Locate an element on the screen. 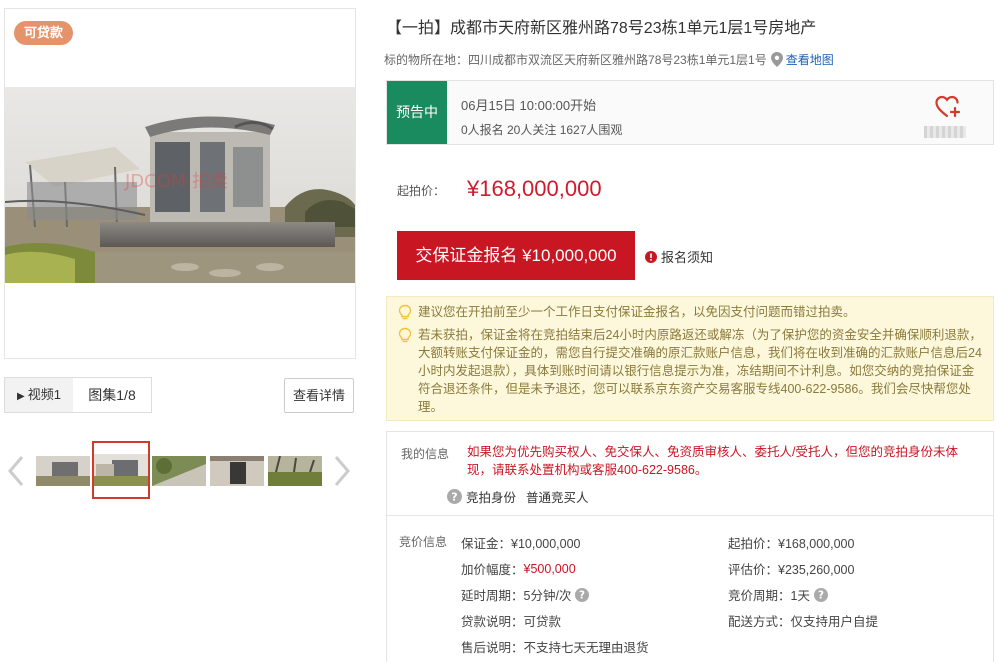 This screenshot has height=662, width=996. auction-status-bar: 预告中 06月15日 10:00:00开始 0人报名 20人关注 1627人围观 is located at coordinates (690, 112).